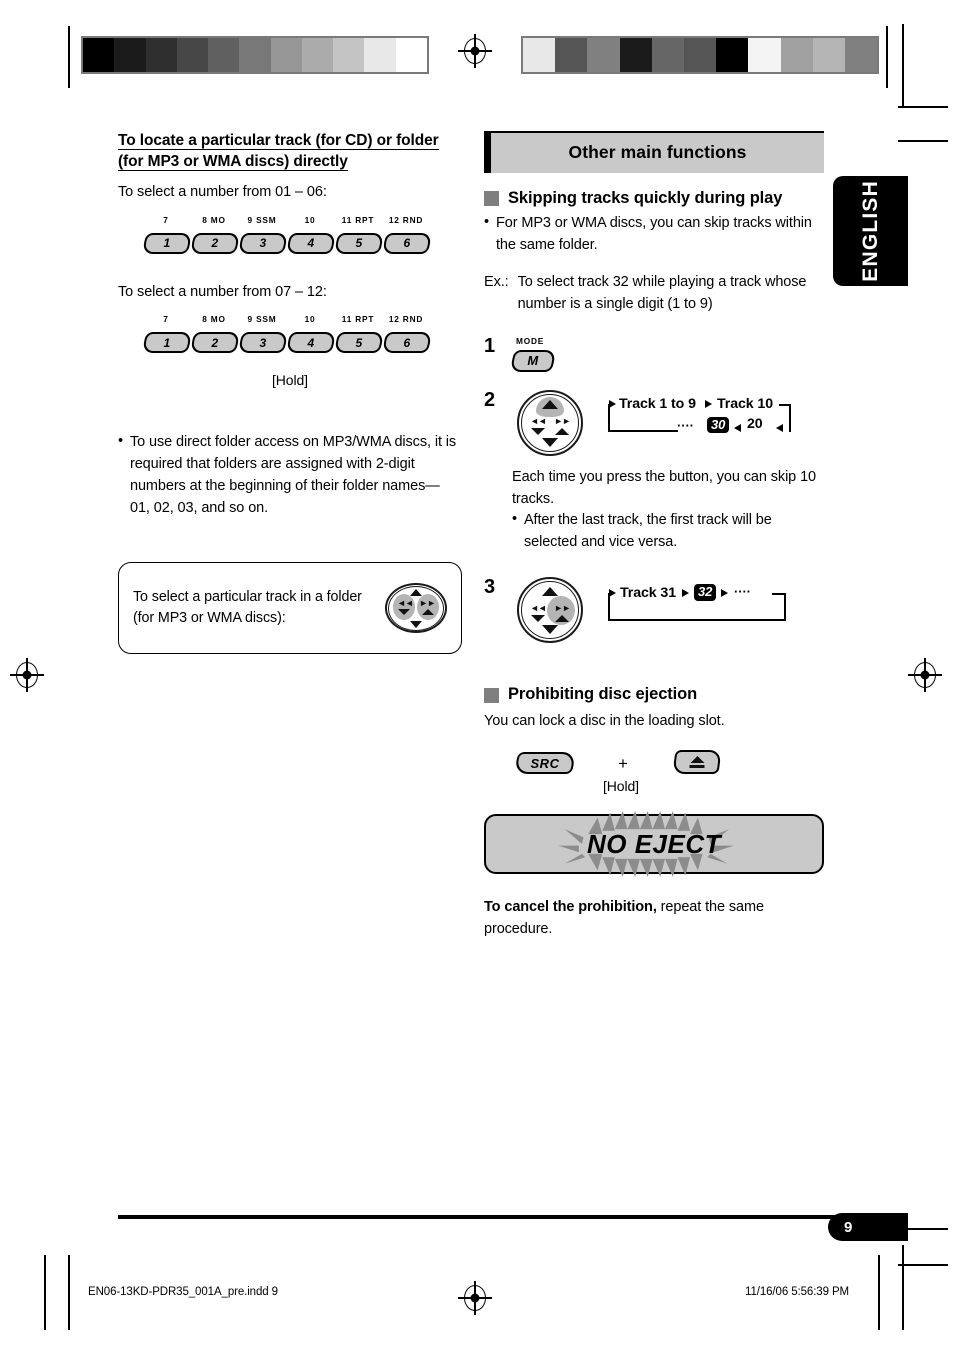  I want to click on preset-button-2: 2, so click(215, 243).